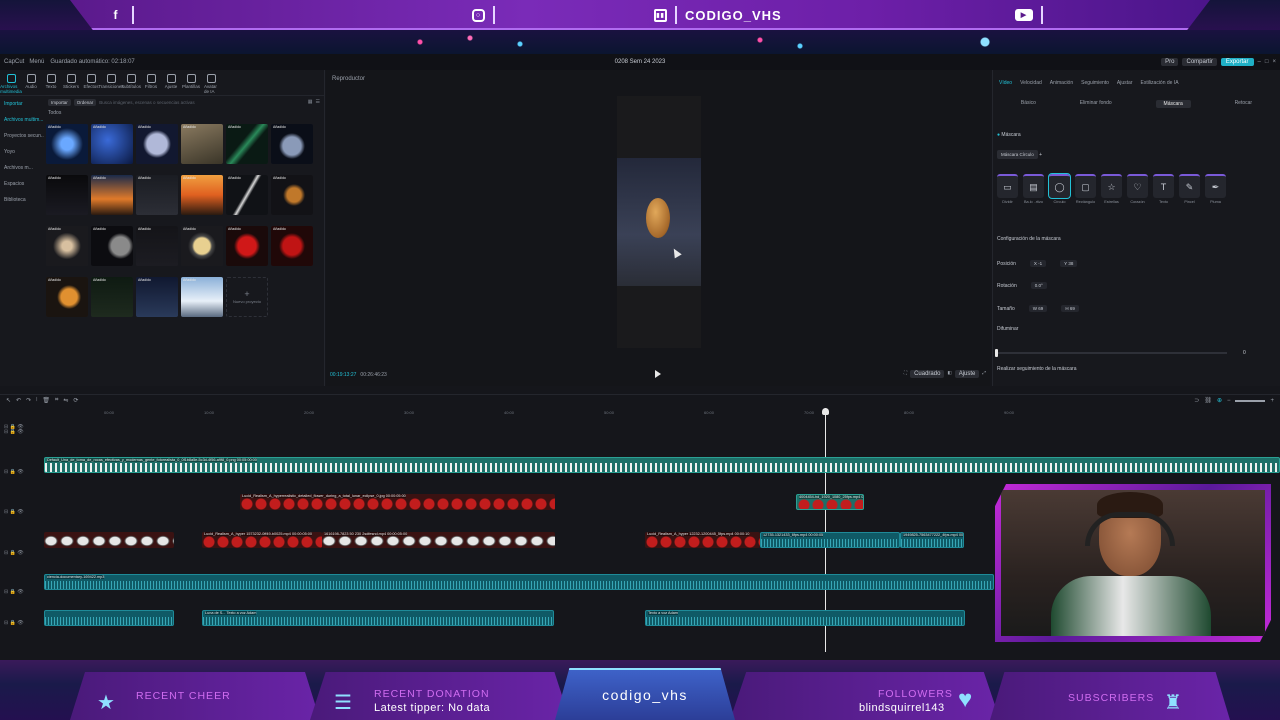  I want to click on subtab-retouch: Retocar, so click(1244, 104).